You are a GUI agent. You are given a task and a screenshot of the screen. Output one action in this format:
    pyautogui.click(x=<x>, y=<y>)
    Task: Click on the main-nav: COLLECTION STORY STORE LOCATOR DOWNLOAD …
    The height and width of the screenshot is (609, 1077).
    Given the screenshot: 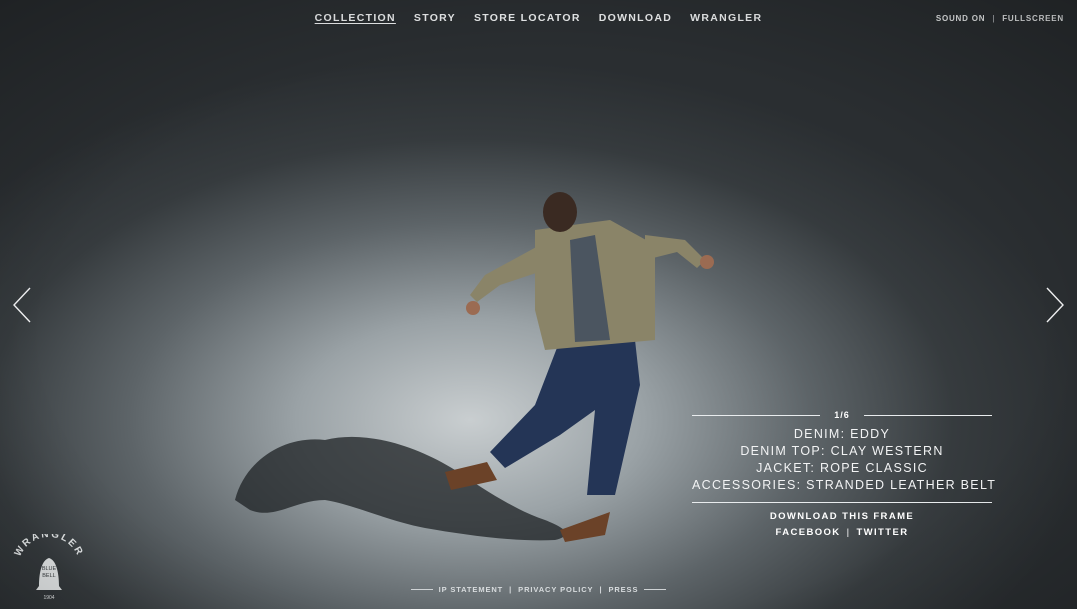 What is the action you would take?
    pyautogui.click(x=538, y=20)
    